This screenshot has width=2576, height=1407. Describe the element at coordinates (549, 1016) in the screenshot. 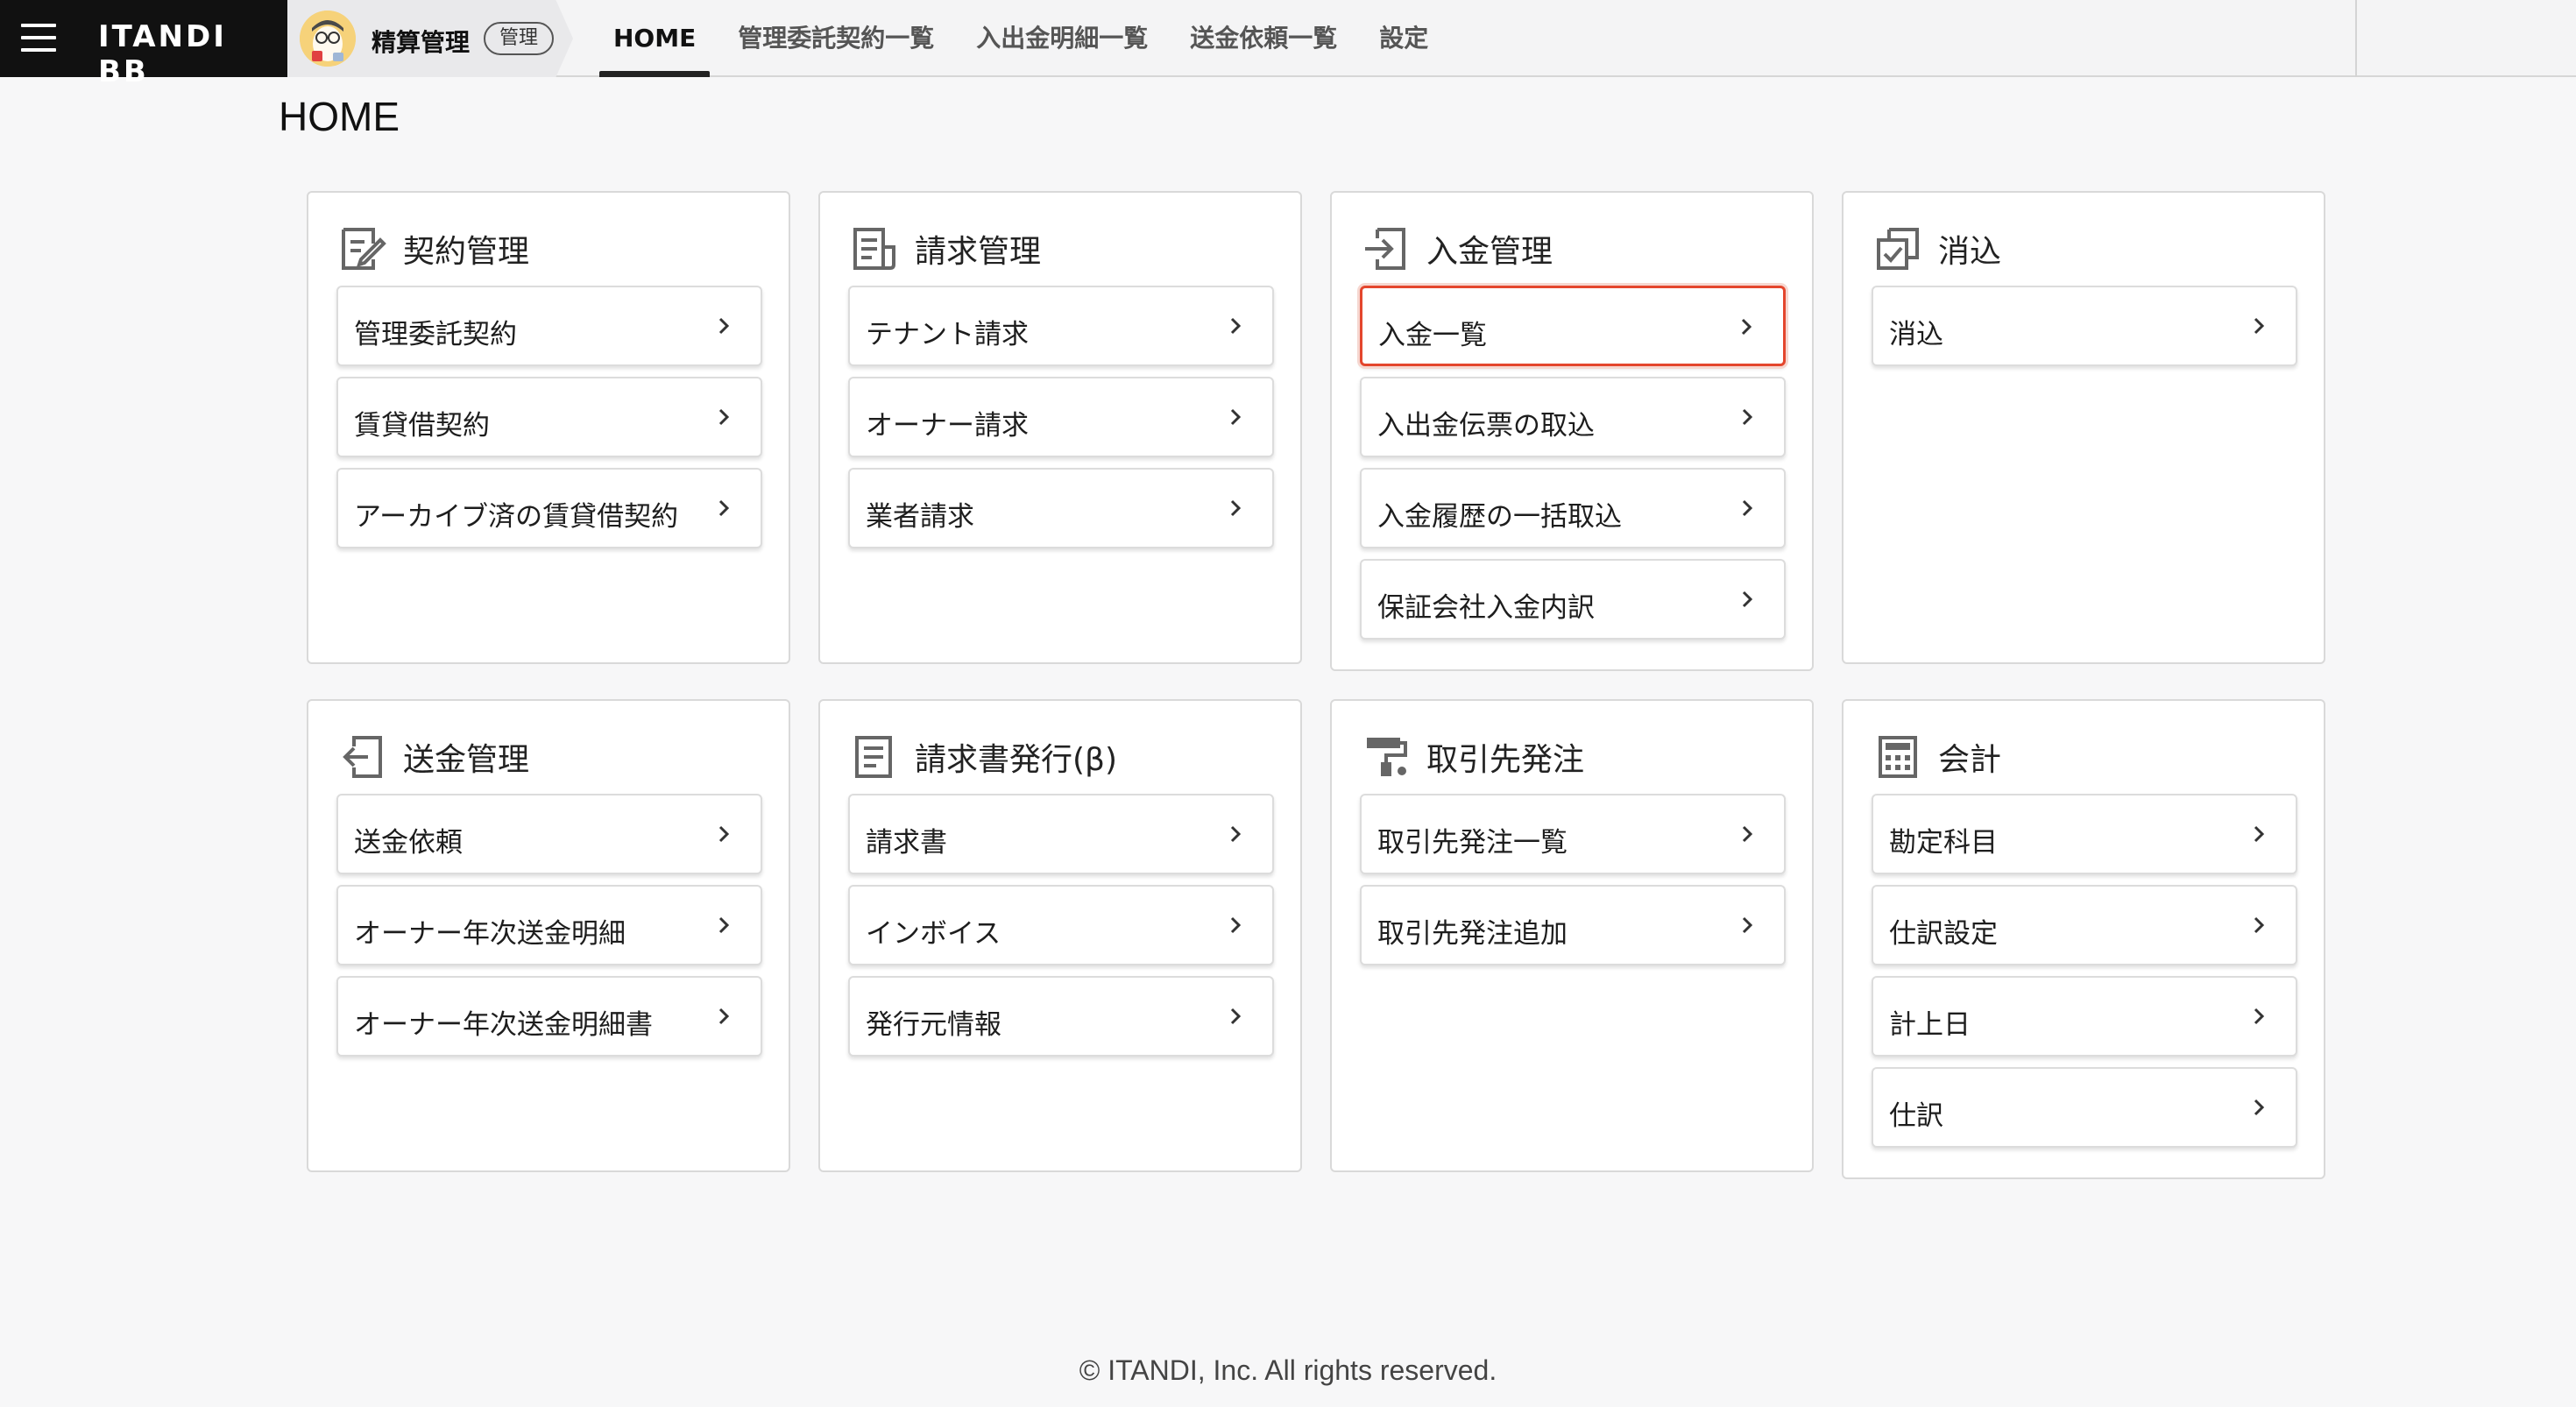

I see `list-item-owner-annual-statement-doc: オーナー年次送金明細書` at that location.